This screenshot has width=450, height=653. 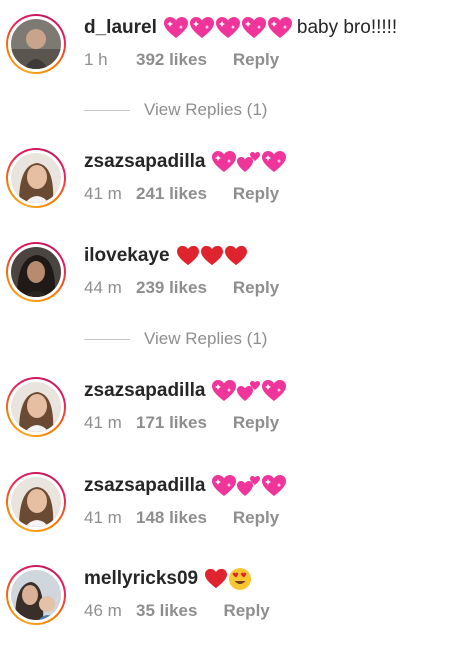 What do you see at coordinates (141, 579) in the screenshot?
I see `comment-username: mellyricks09` at bounding box center [141, 579].